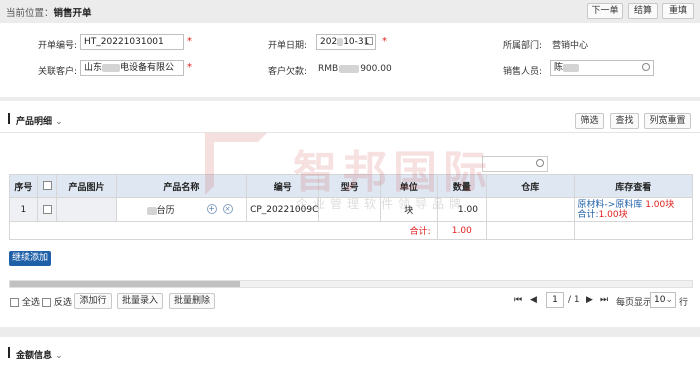 This screenshot has width=700, height=365. I want to click on page-size-unit: 行, so click(684, 303).